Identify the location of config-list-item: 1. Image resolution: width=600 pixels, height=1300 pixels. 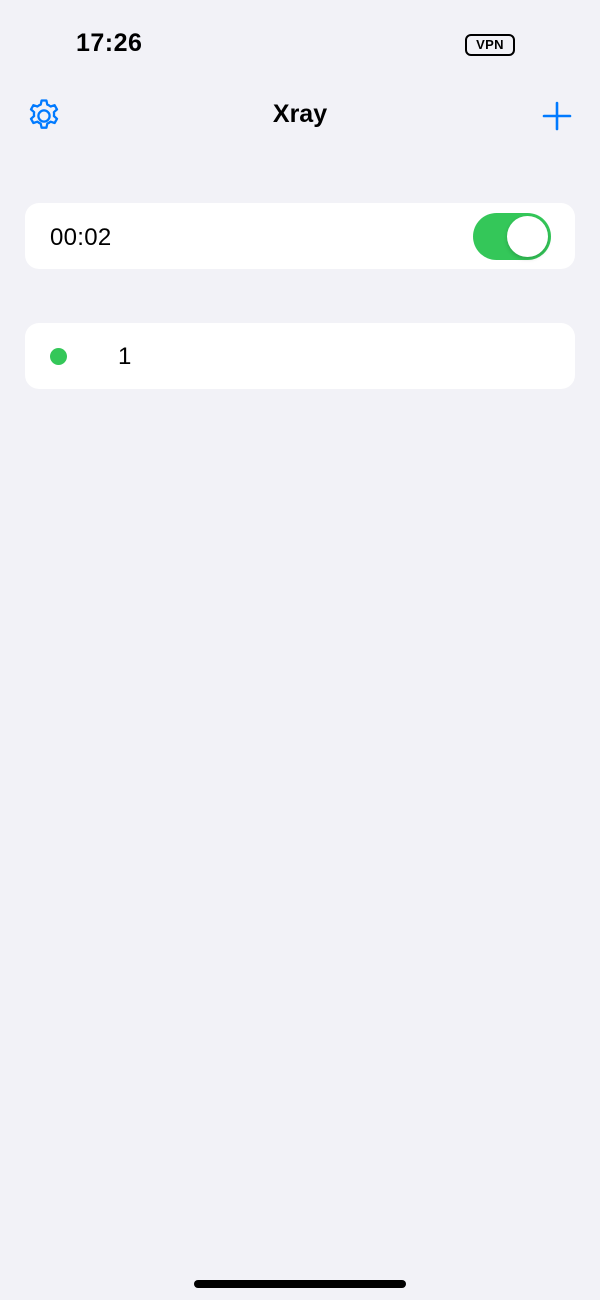
(300, 356).